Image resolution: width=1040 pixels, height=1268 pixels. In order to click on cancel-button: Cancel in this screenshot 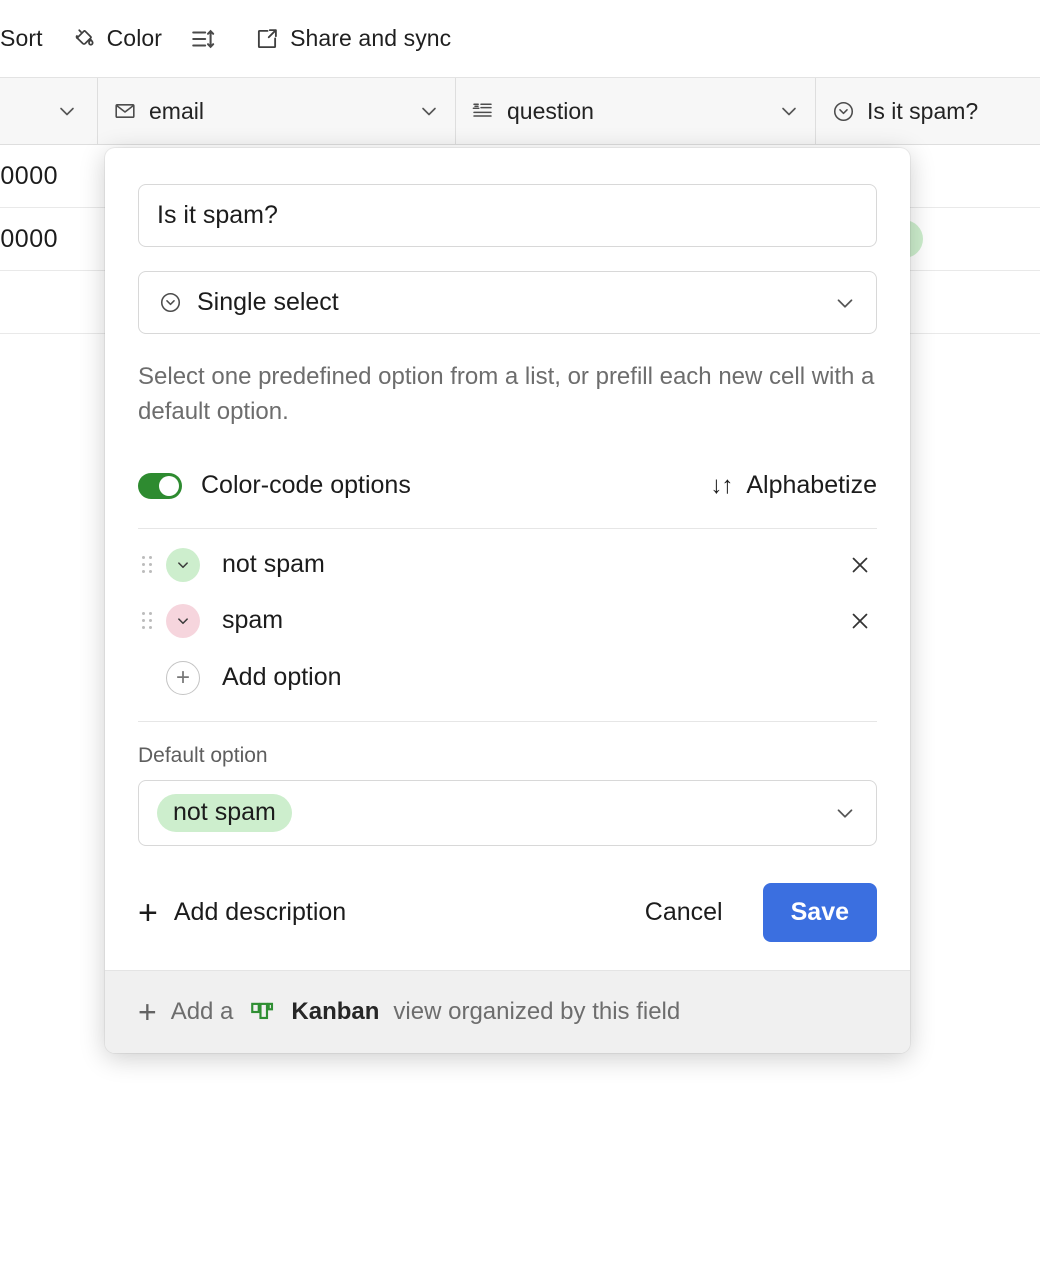, I will do `click(684, 912)`.